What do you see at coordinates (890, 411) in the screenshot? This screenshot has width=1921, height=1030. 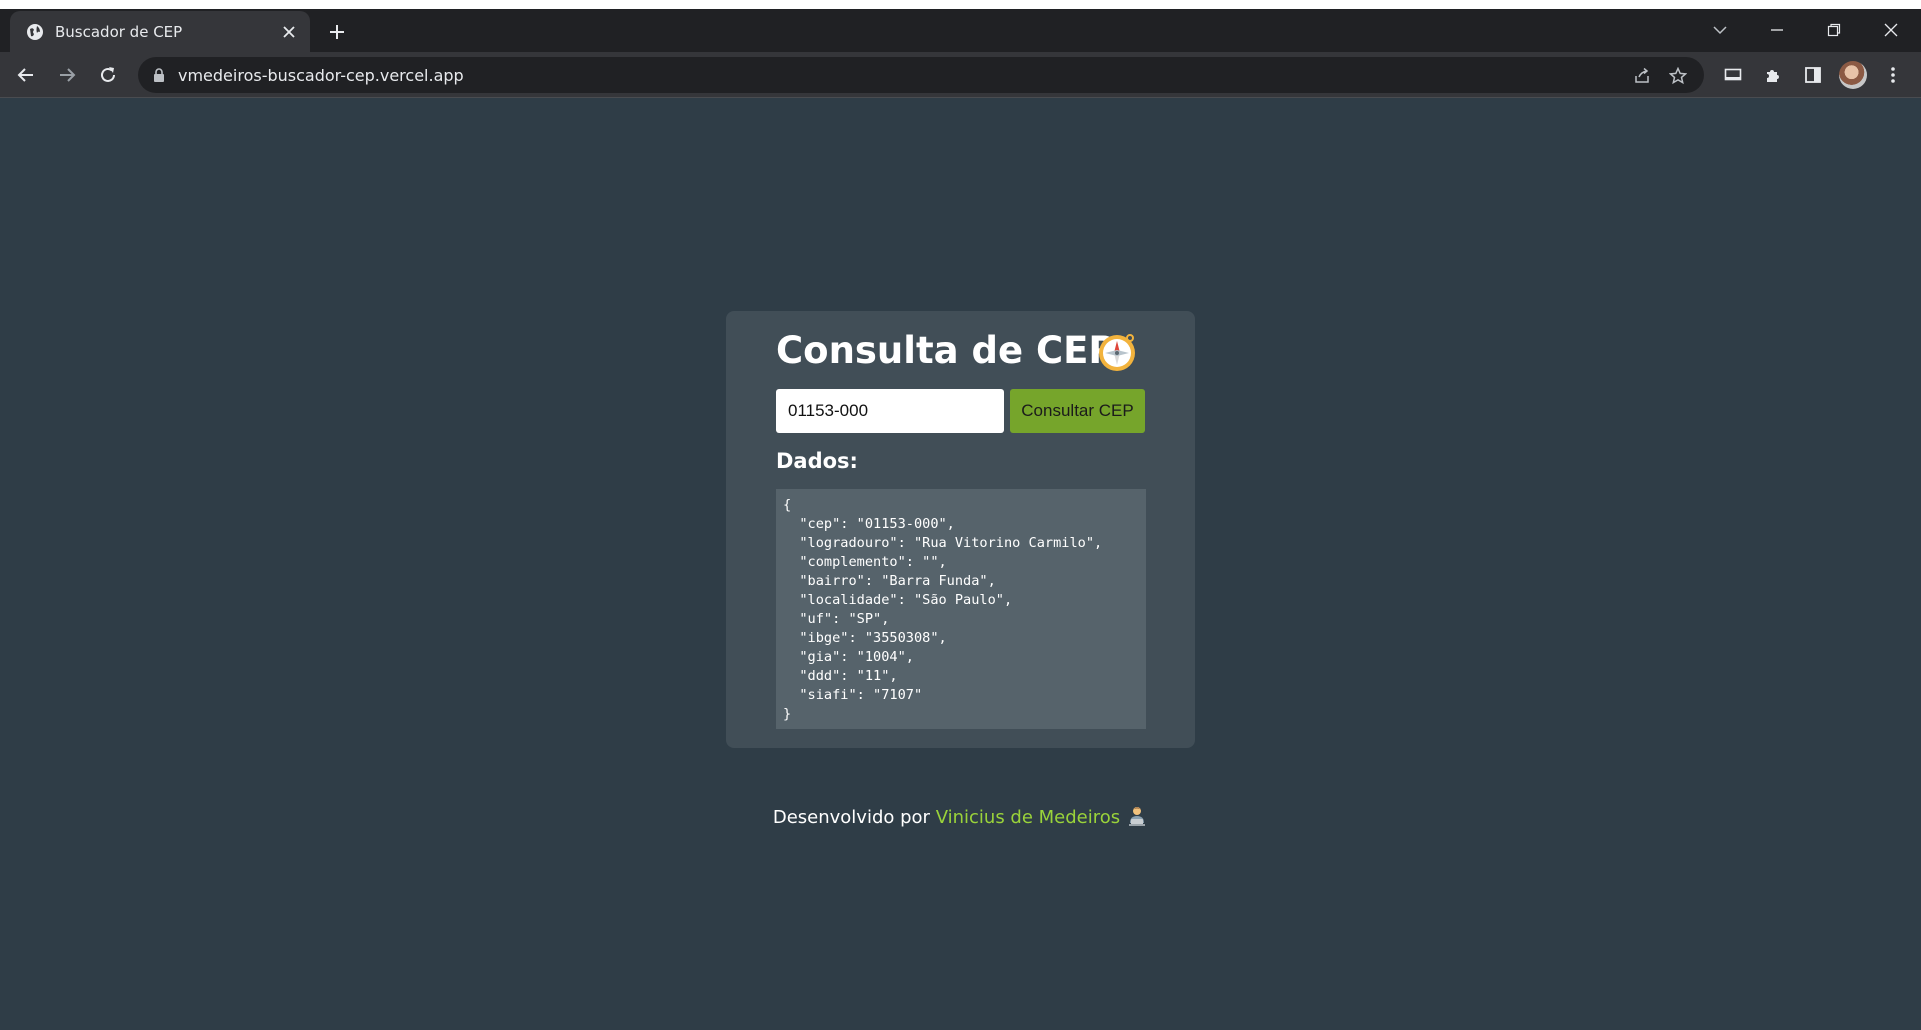 I see `cep-input` at bounding box center [890, 411].